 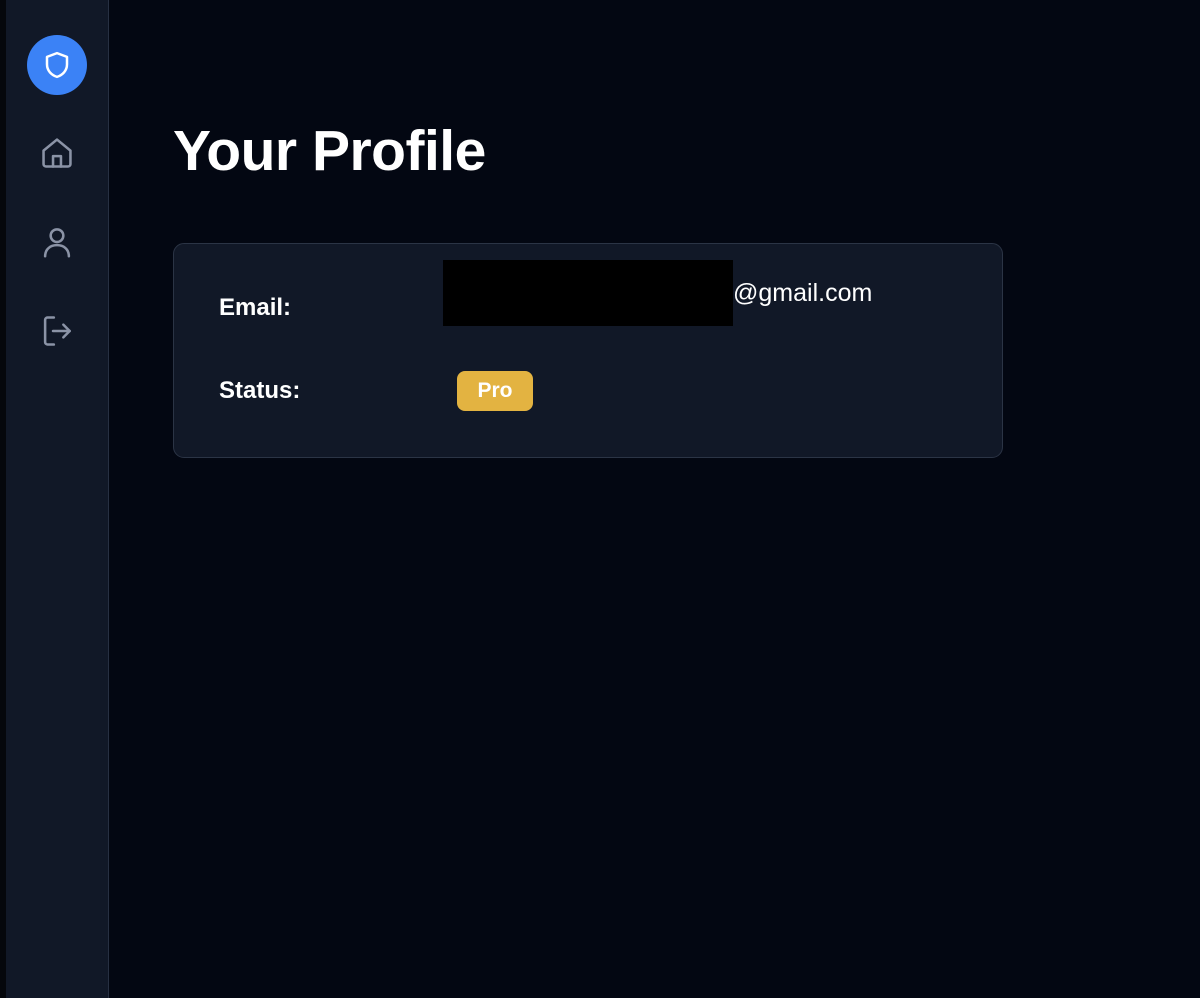 I want to click on profile-card: Email: @gmail.com Status: Pro, so click(x=588, y=350).